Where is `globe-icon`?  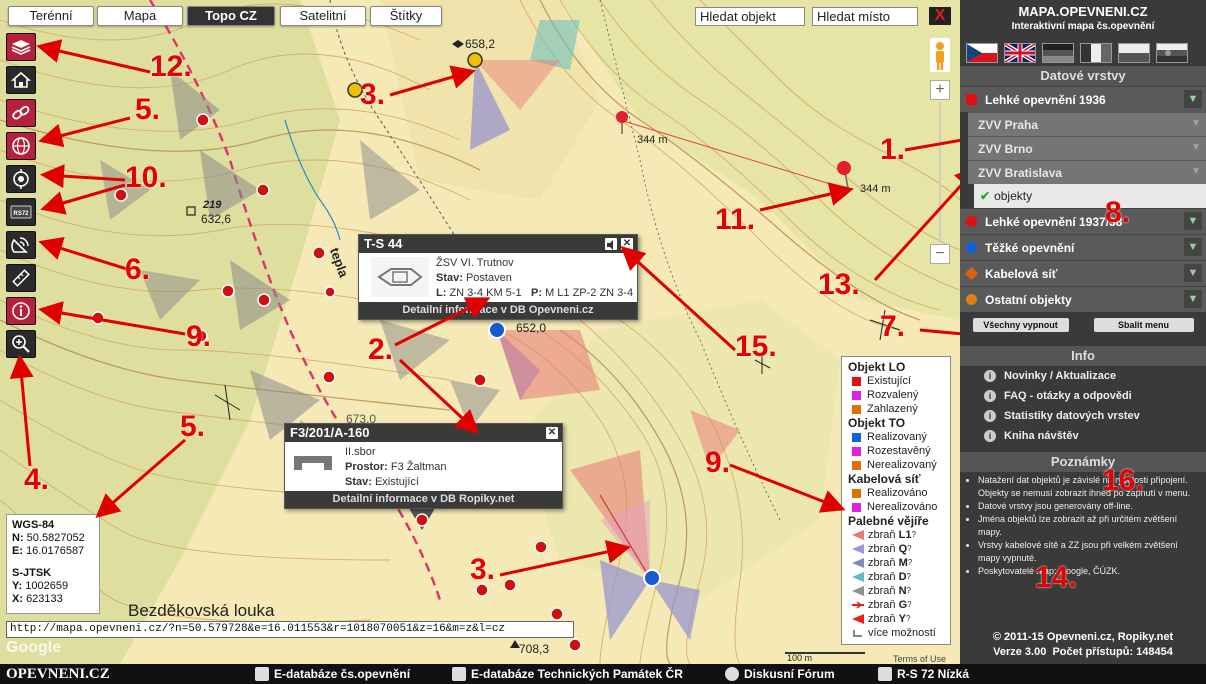
globe-icon is located at coordinates (21, 146).